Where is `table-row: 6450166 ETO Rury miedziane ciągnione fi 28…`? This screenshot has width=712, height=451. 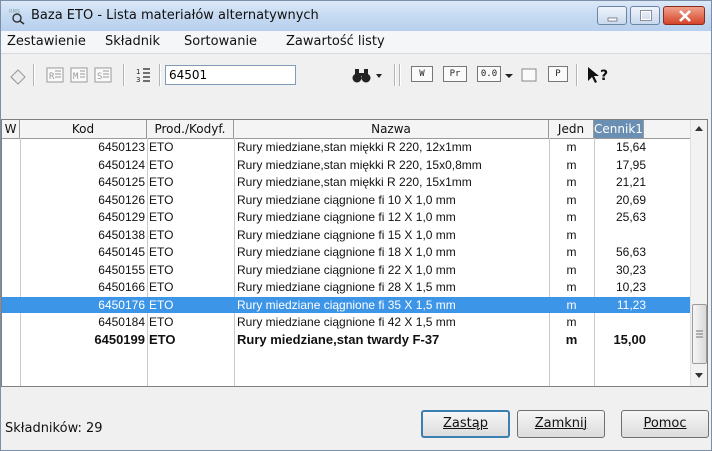 table-row: 6450166 ETO Rury miedziane ciągnione fi 28… is located at coordinates (346, 287).